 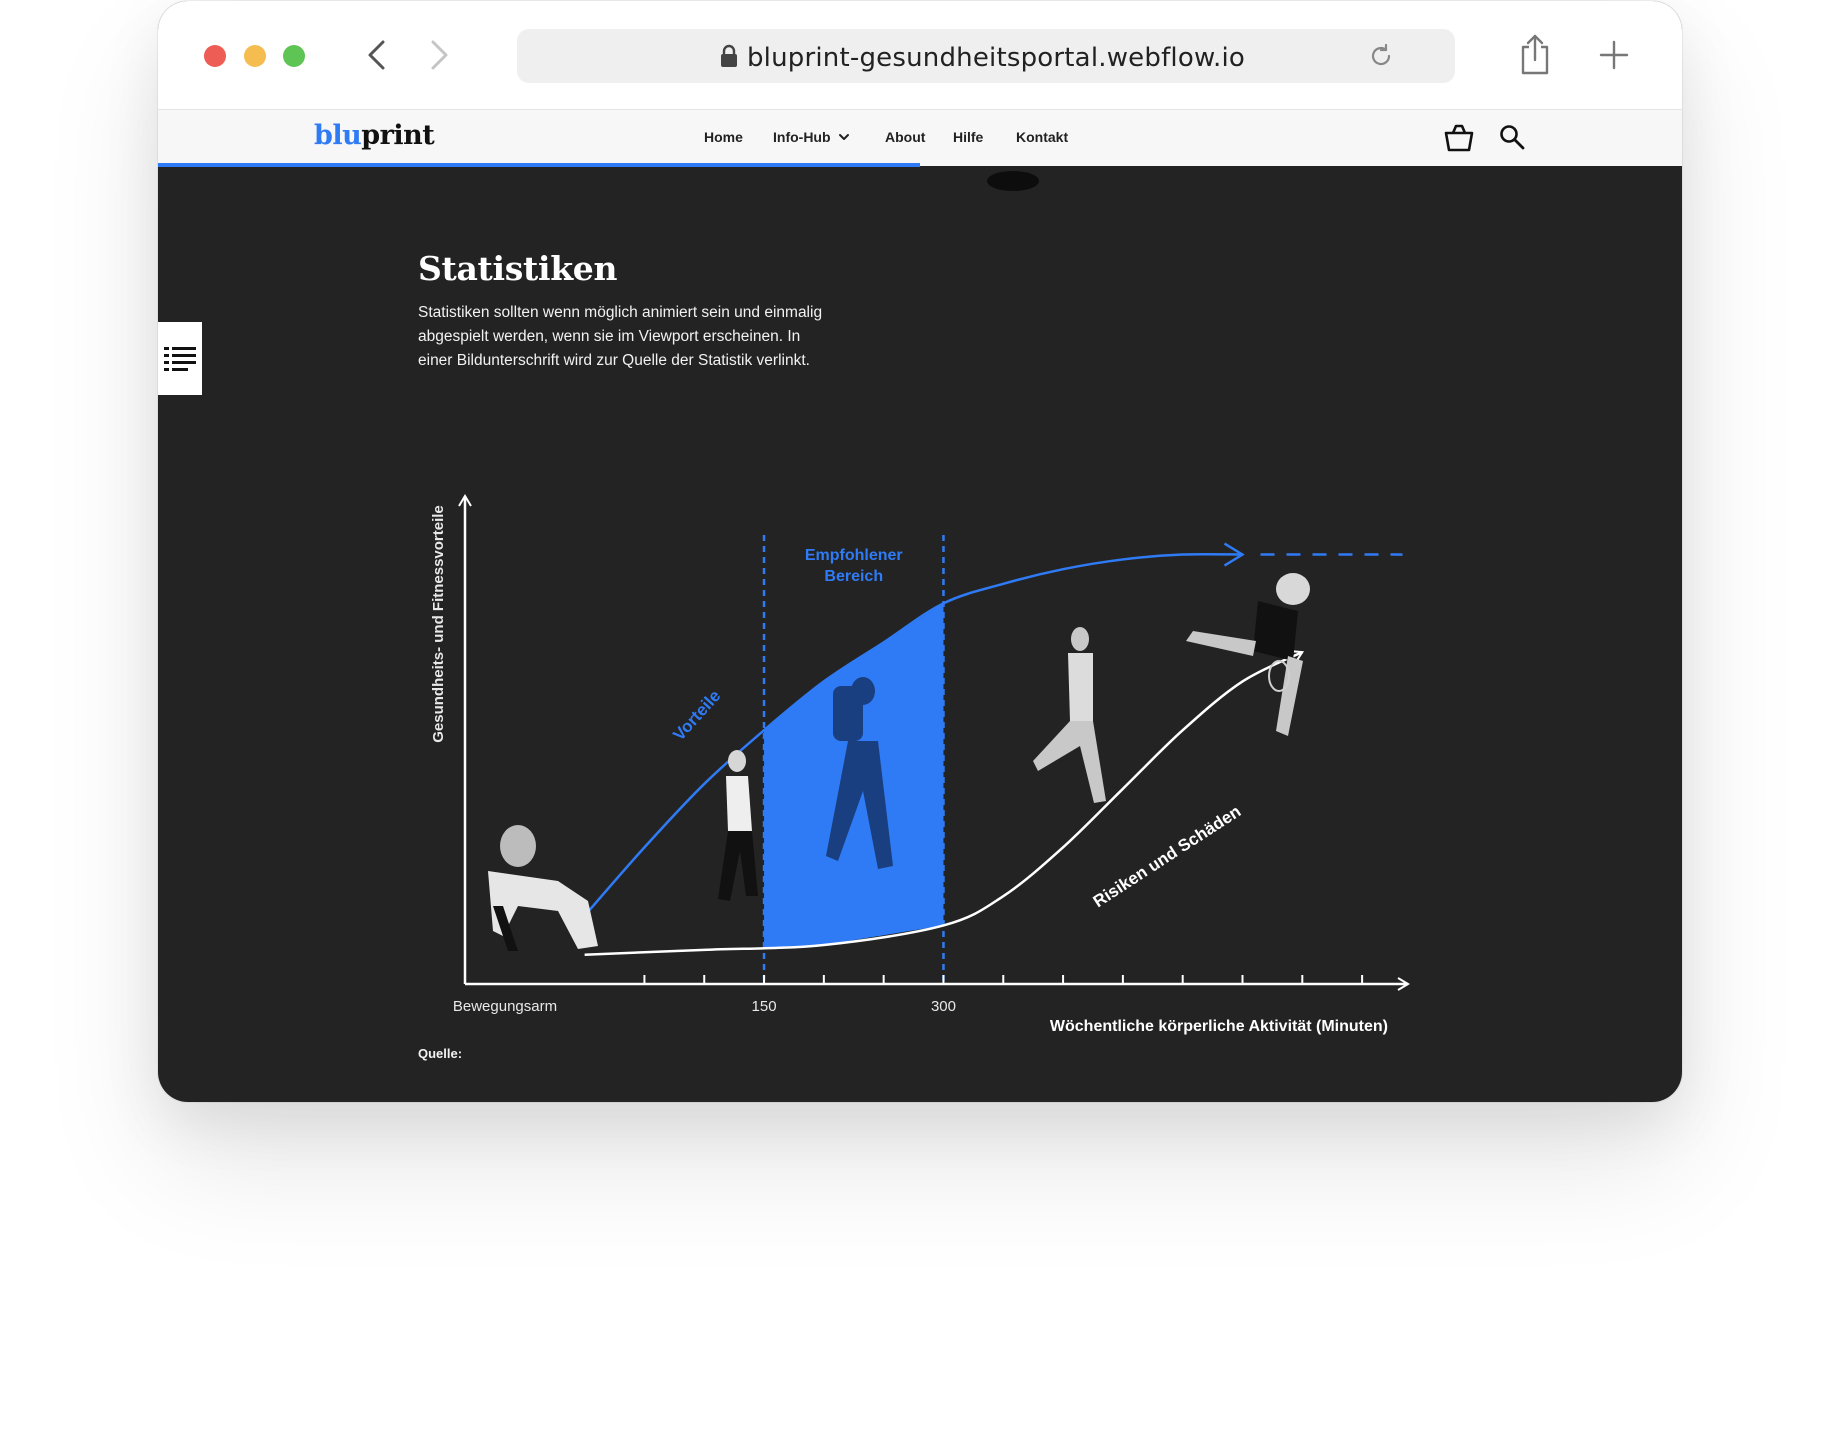 What do you see at coordinates (696, 715) in the screenshot?
I see `benefit-curve-label: Vorteile` at bounding box center [696, 715].